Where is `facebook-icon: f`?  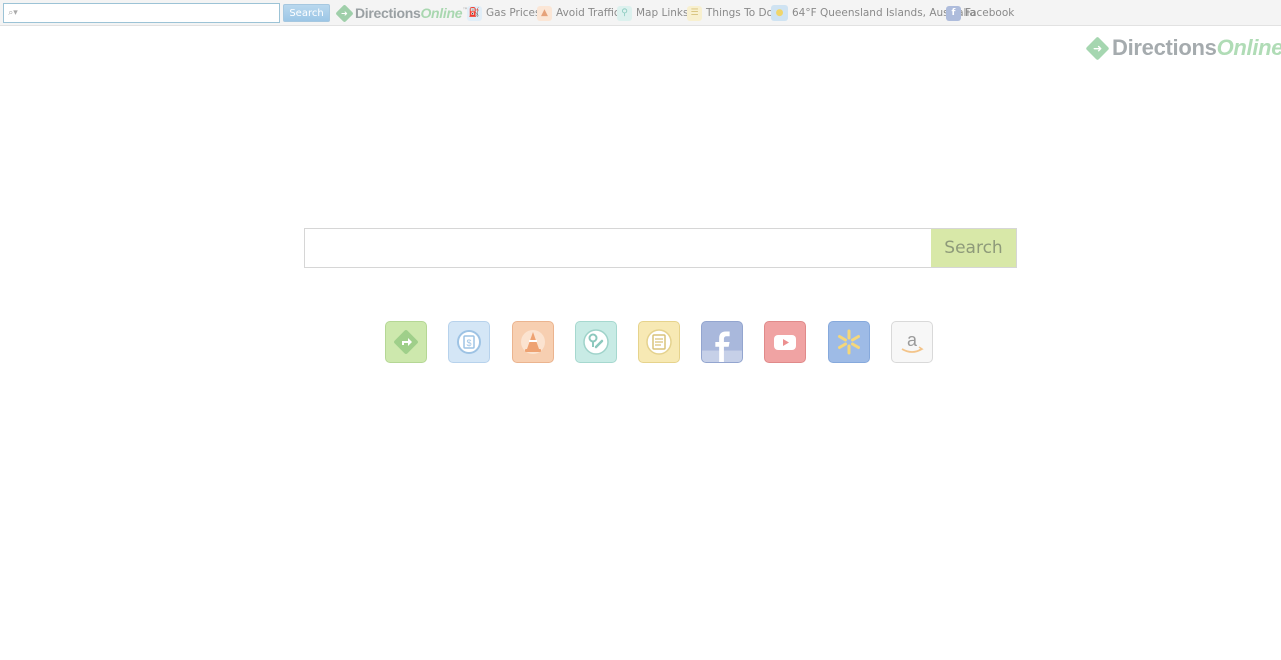
facebook-icon: f is located at coordinates (953, 13).